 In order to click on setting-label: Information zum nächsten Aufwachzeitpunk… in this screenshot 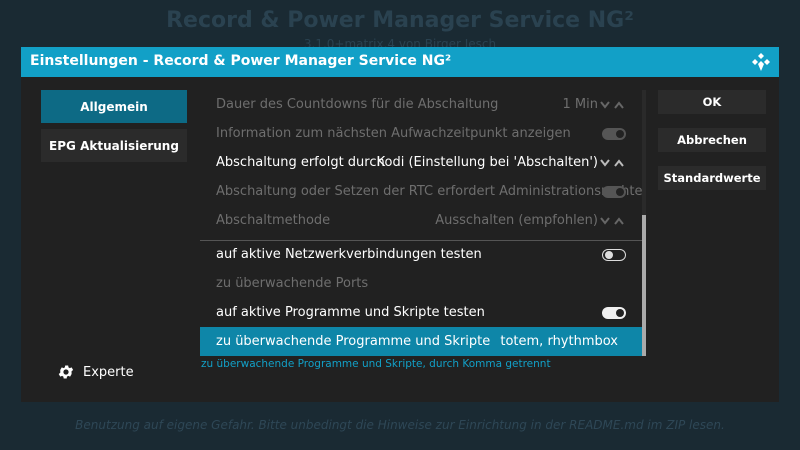, I will do `click(393, 133)`.